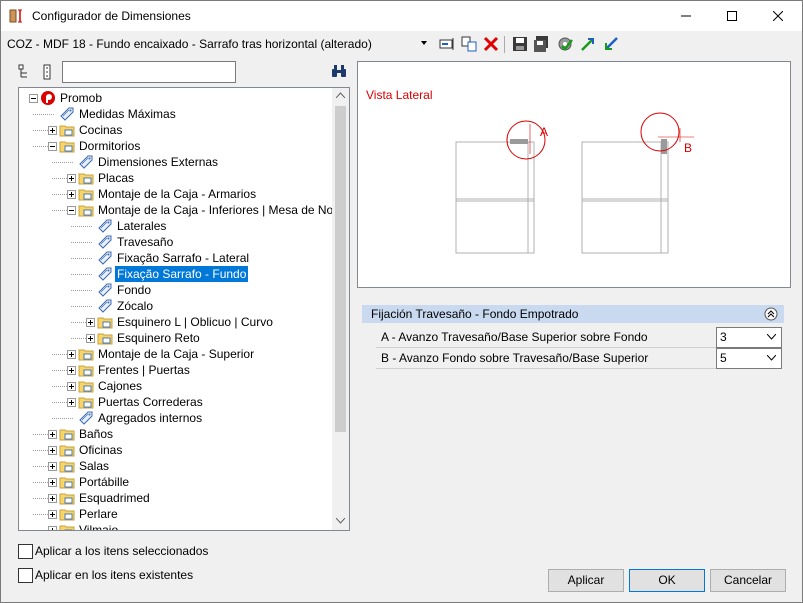 Image resolution: width=803 pixels, height=603 pixels. I want to click on tree-item: Dormitorios, so click(175, 146).